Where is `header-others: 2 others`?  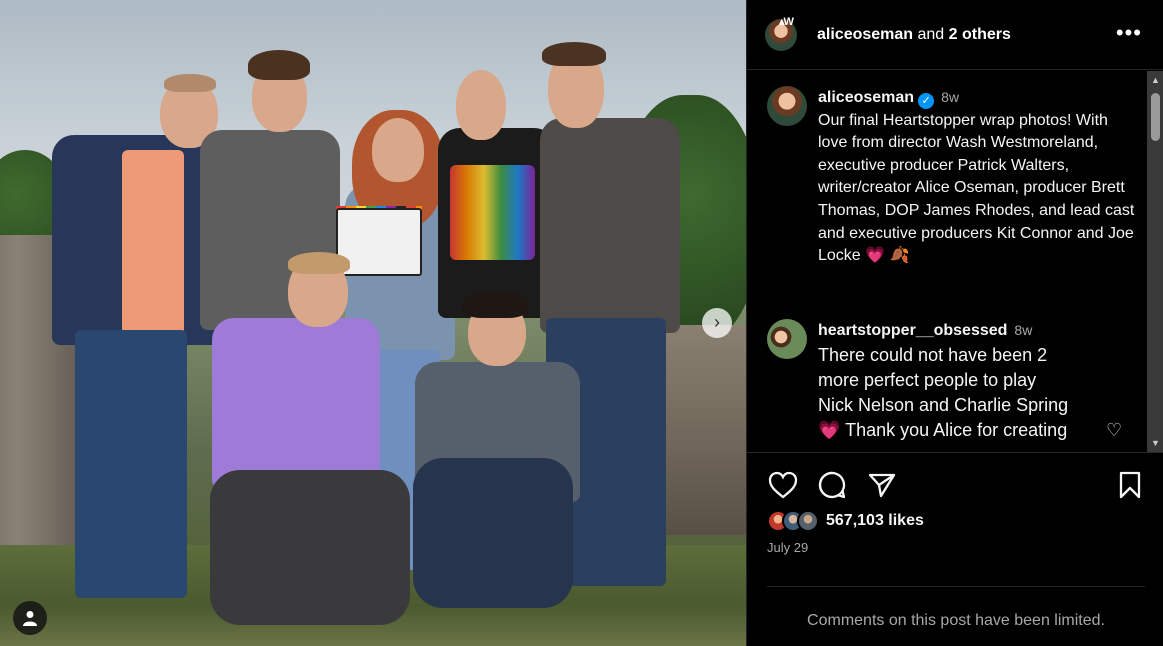
header-others: 2 others is located at coordinates (980, 34).